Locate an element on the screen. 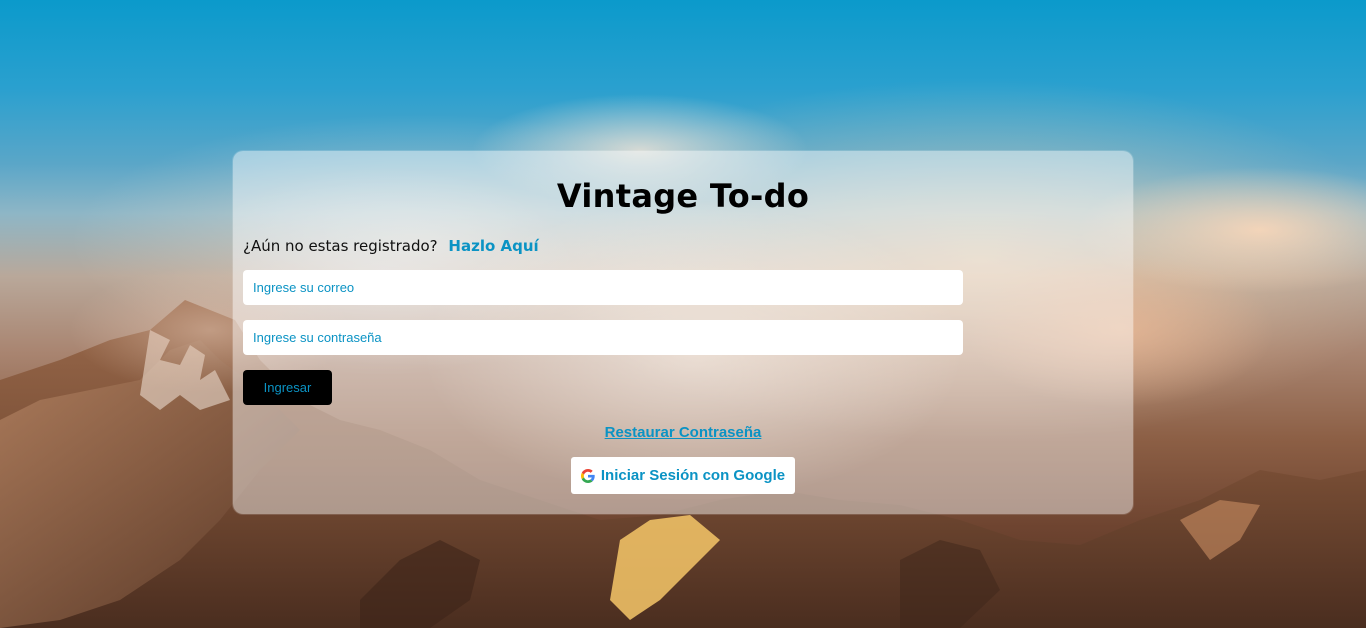 This screenshot has height=628, width=1366. google-login-button: Iniciar Sesión con Google is located at coordinates (683, 475).